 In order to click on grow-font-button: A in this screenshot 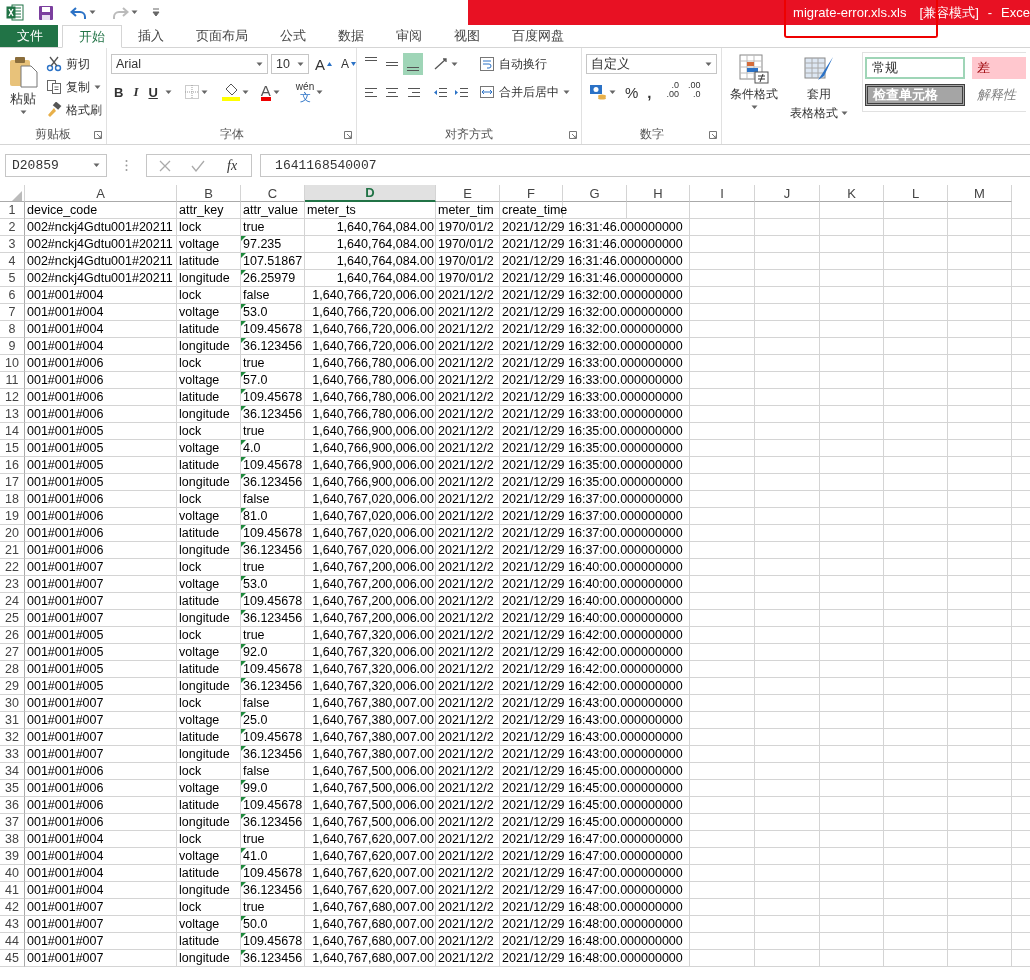, I will do `click(323, 64)`.